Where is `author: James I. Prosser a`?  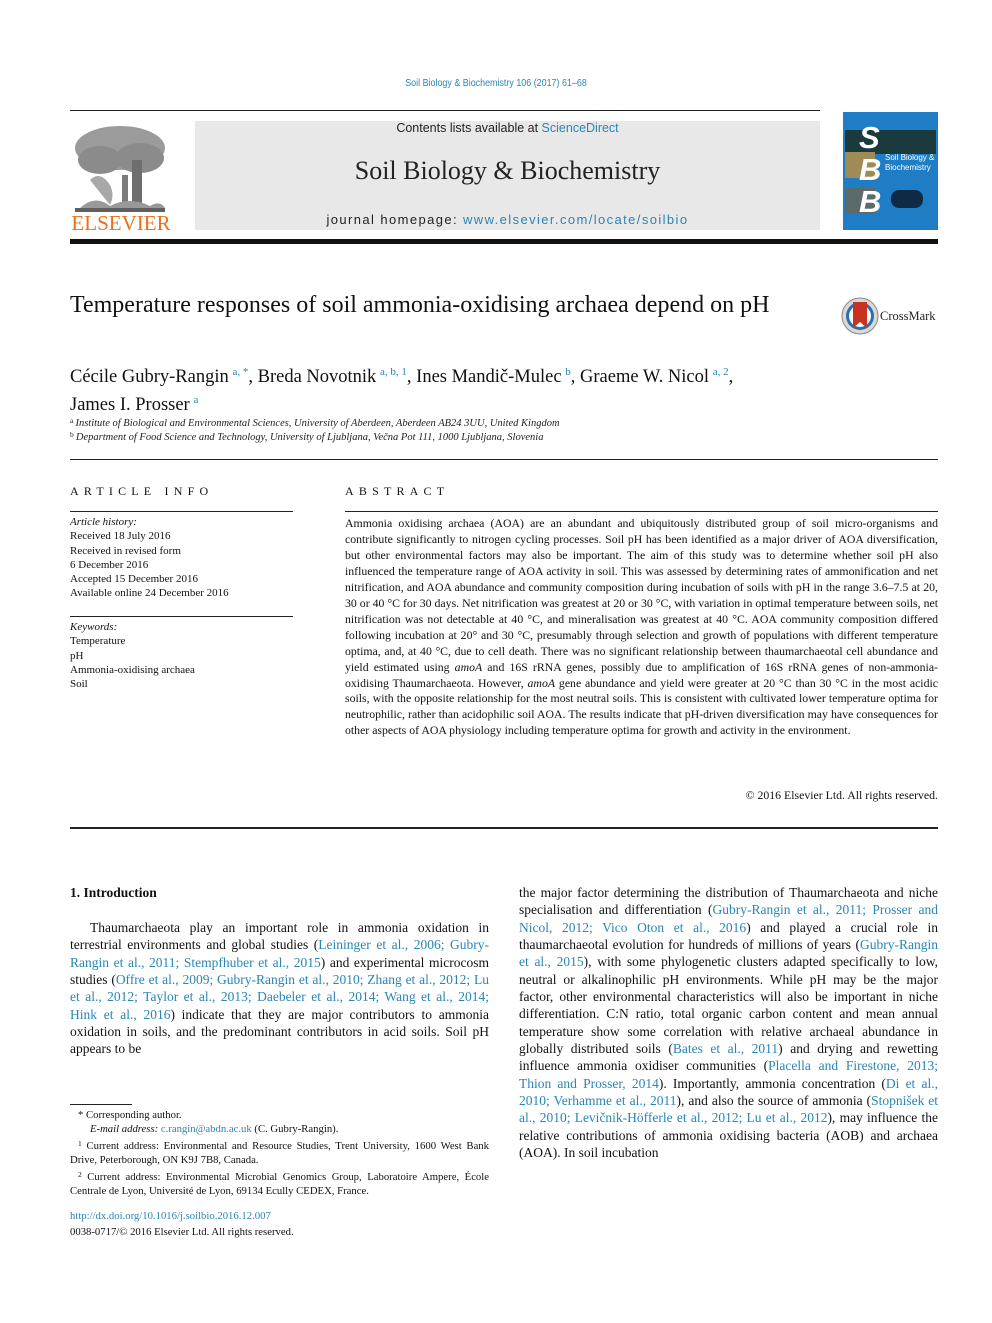 author: James I. Prosser a is located at coordinates (134, 404).